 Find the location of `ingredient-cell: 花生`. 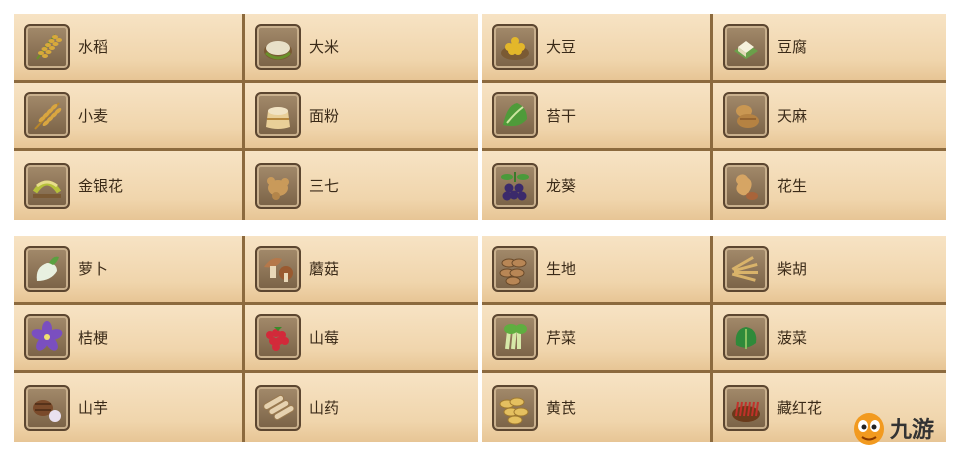

ingredient-cell: 花生 is located at coordinates (829, 185).